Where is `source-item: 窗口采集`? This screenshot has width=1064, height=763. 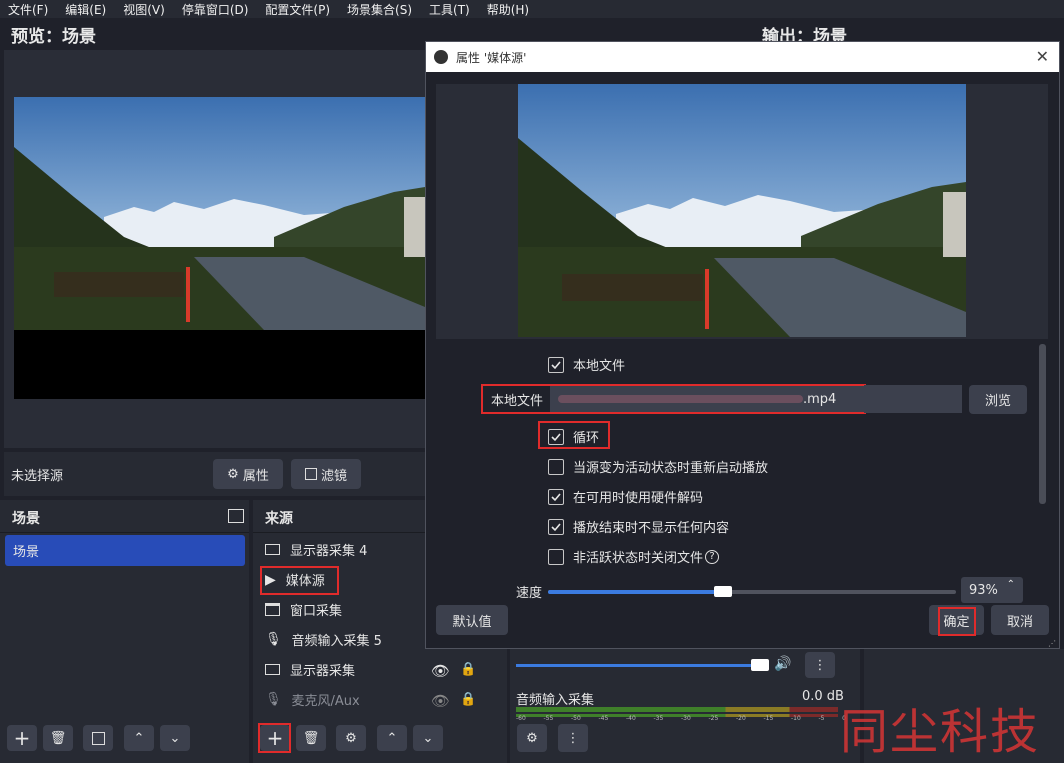 source-item: 窗口采集 is located at coordinates (303, 609).